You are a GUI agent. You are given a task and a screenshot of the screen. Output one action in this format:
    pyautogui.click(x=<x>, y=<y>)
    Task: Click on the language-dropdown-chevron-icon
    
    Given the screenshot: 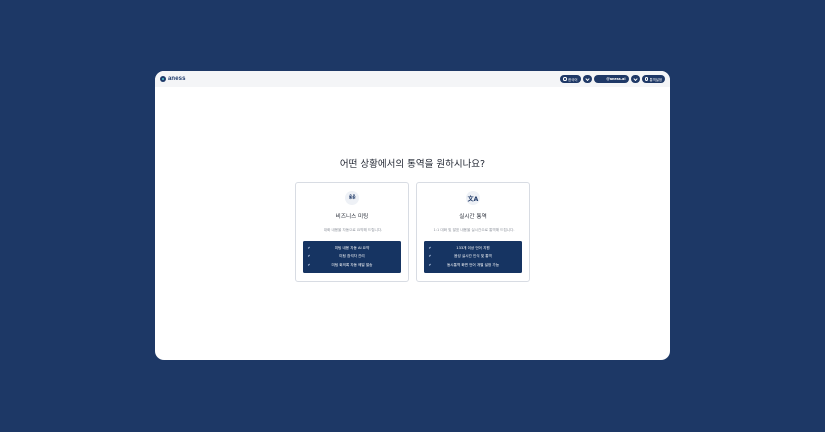 What is the action you would take?
    pyautogui.click(x=587, y=79)
    